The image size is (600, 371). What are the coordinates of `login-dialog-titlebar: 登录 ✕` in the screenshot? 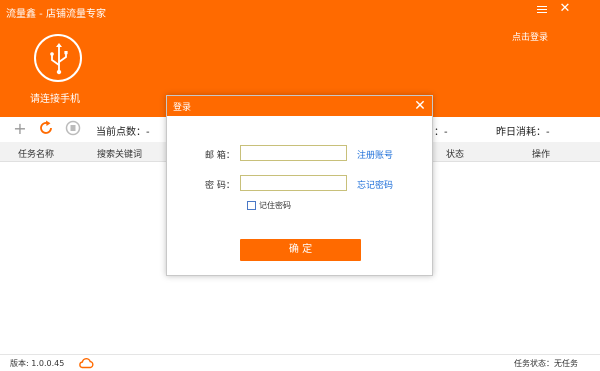 It's located at (299, 106).